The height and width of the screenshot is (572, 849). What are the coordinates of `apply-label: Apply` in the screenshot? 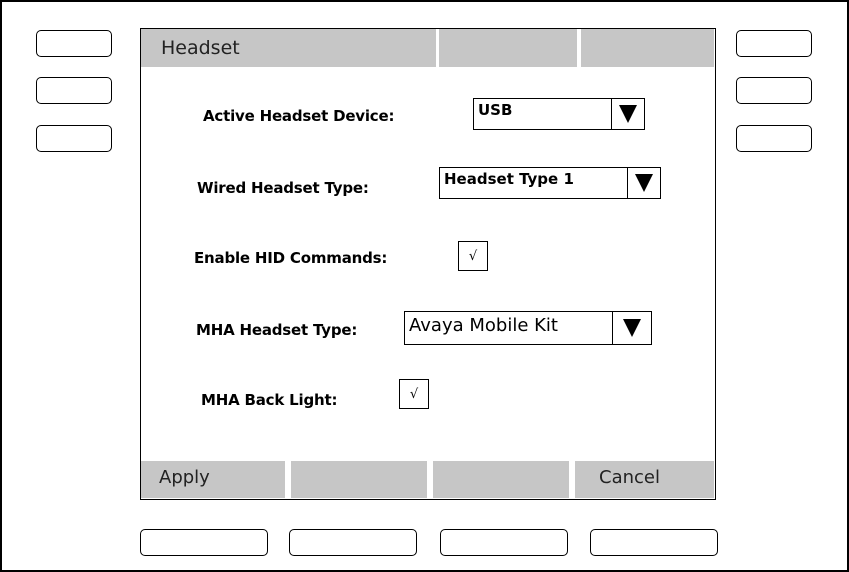 It's located at (184, 477).